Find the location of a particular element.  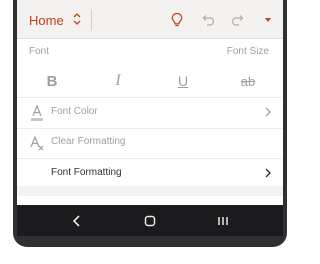

font-formatting-row: Font Formatting is located at coordinates (150, 174).